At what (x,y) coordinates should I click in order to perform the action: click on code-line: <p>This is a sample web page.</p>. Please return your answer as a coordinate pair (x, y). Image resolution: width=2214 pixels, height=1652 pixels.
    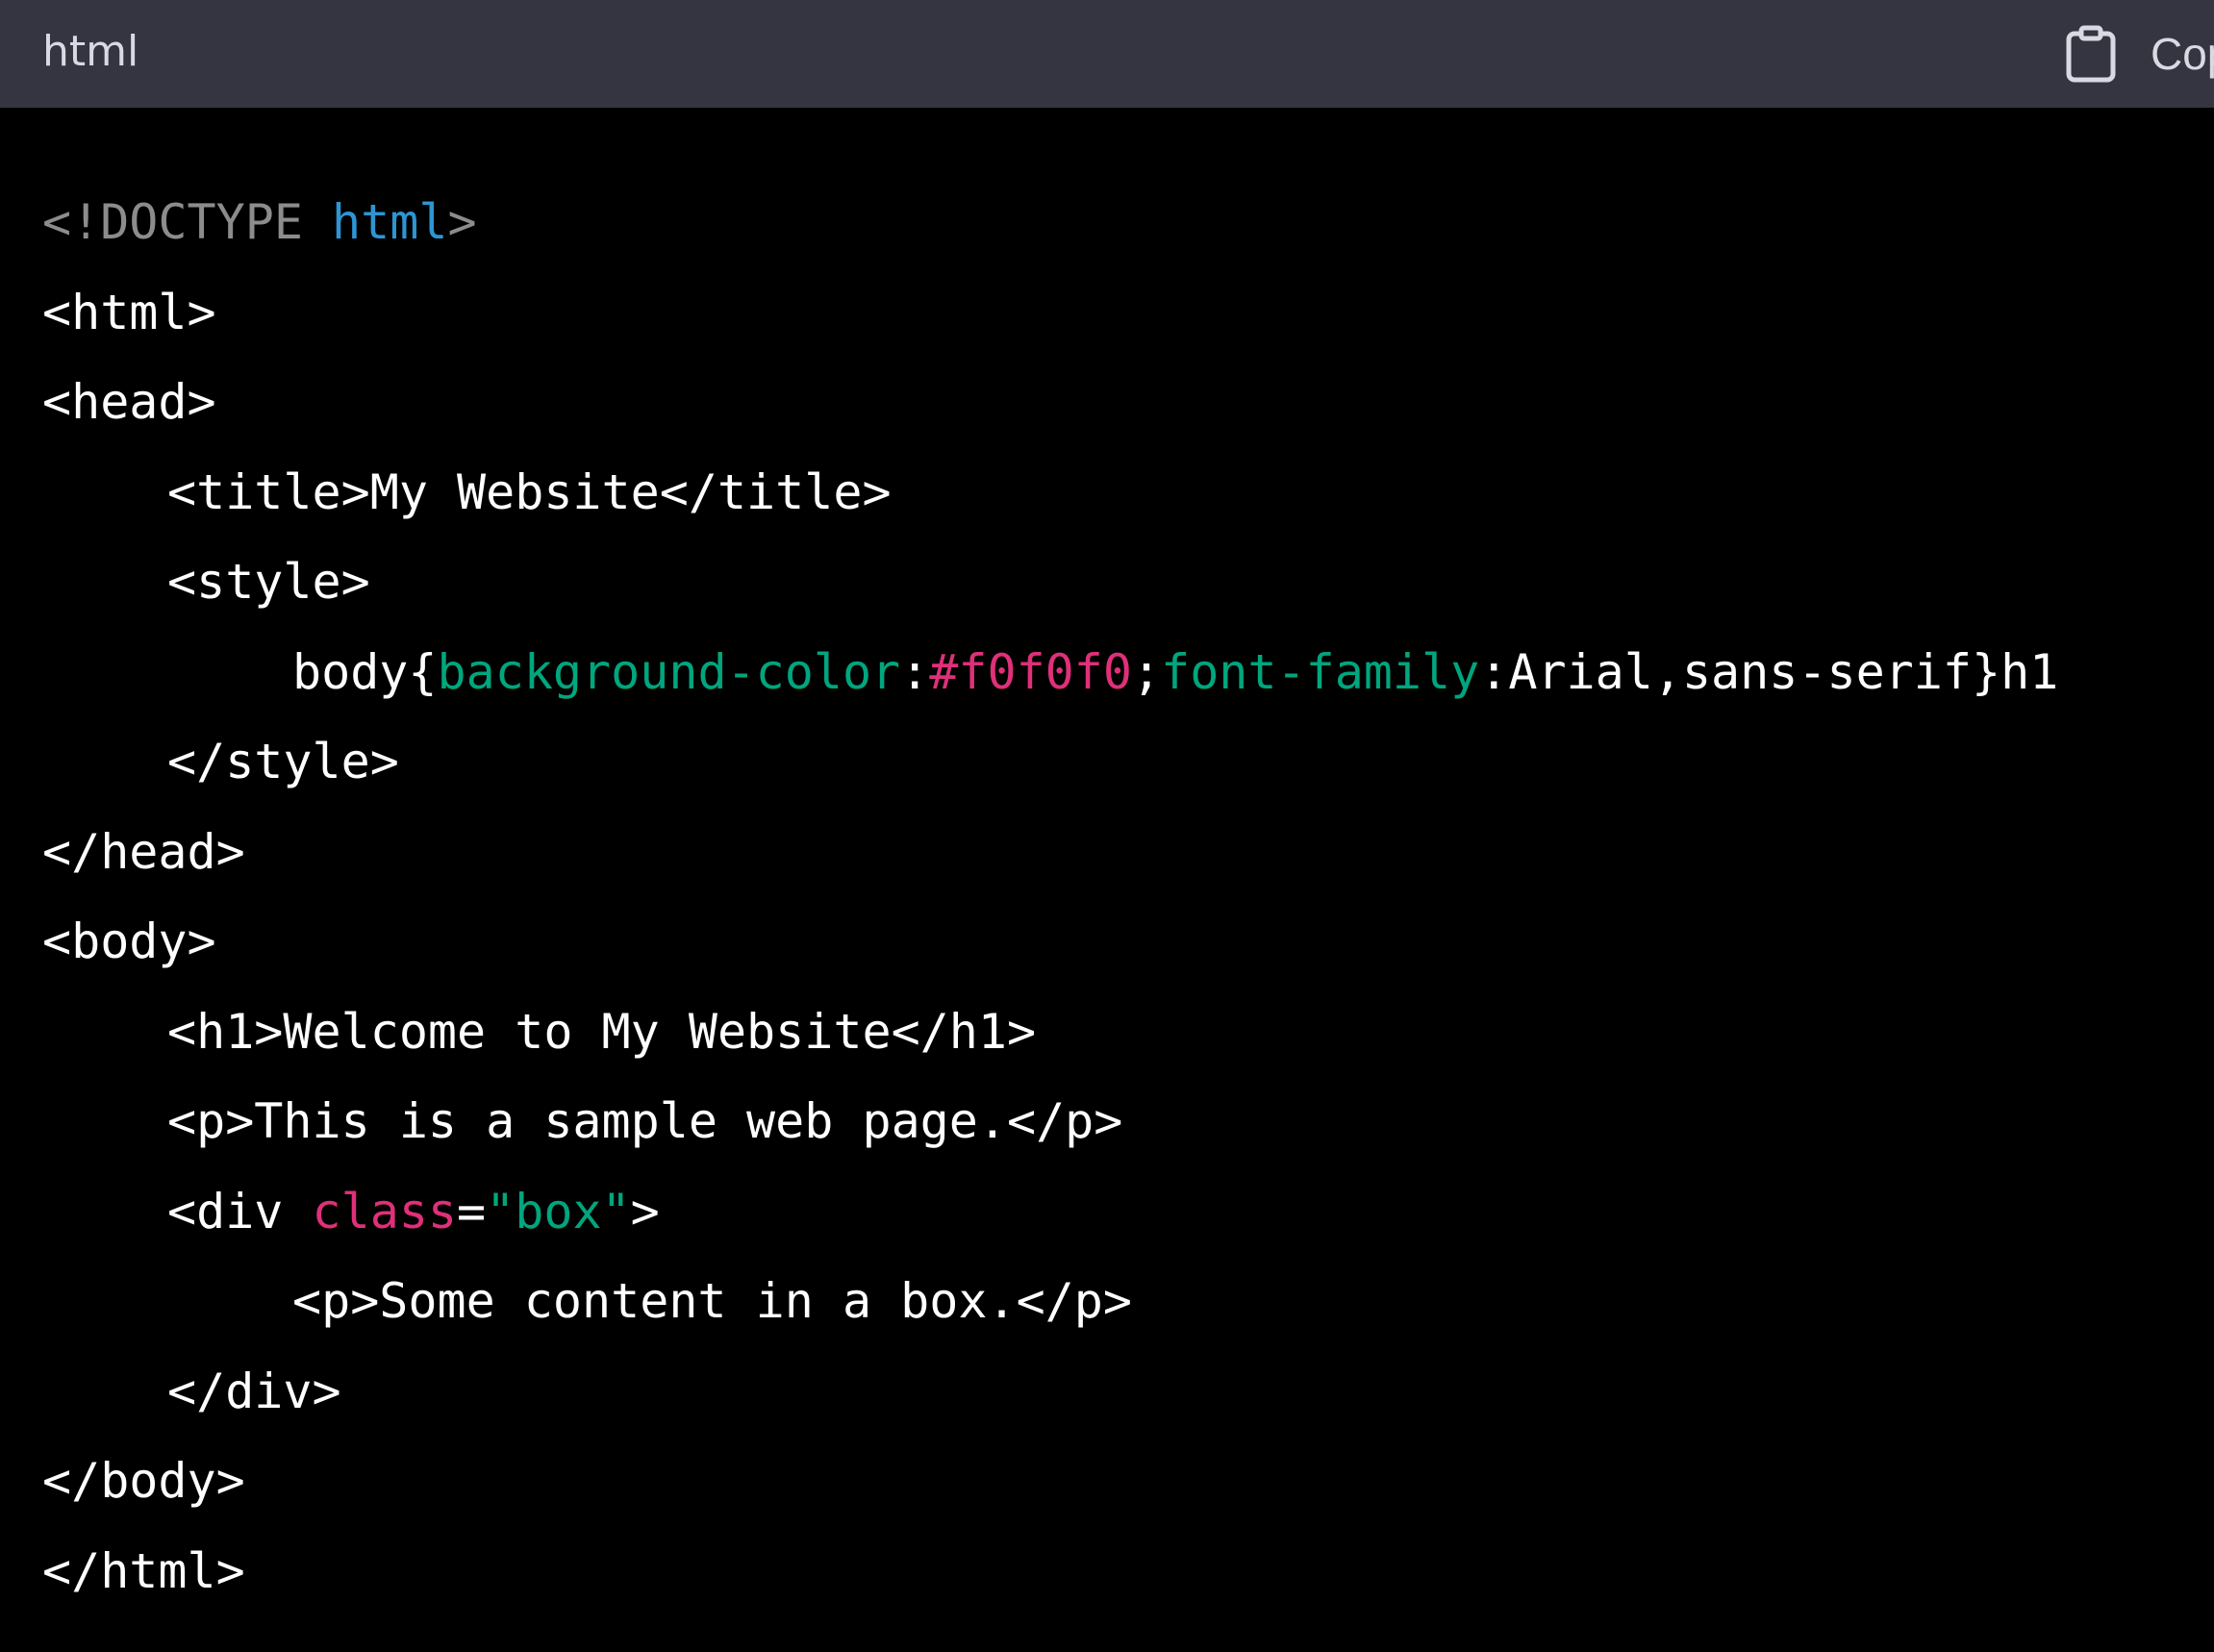
    Looking at the image, I should click on (645, 1121).